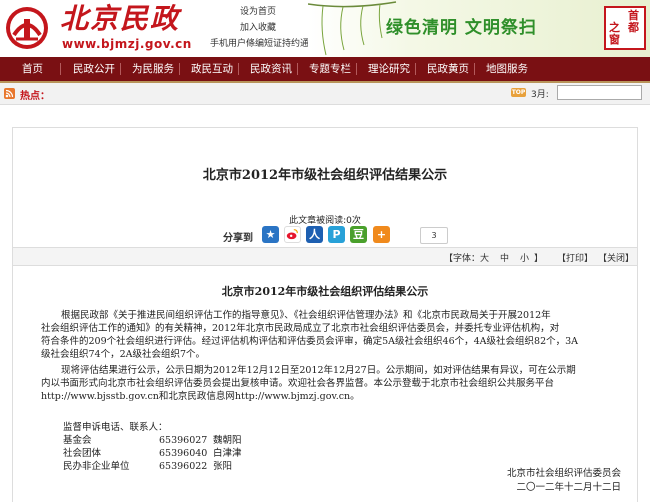 The width and height of the screenshot is (650, 502). Describe the element at coordinates (389, 69) in the screenshot. I see `nav-item-research: 理论研究` at that location.